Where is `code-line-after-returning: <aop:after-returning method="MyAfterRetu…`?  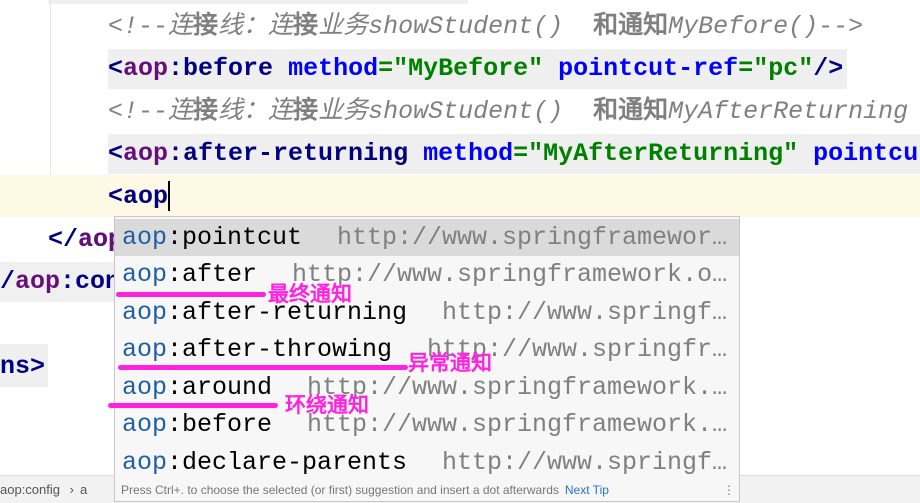 code-line-after-returning: <aop:after-returning method="MyAfterRetu… is located at coordinates (514, 154).